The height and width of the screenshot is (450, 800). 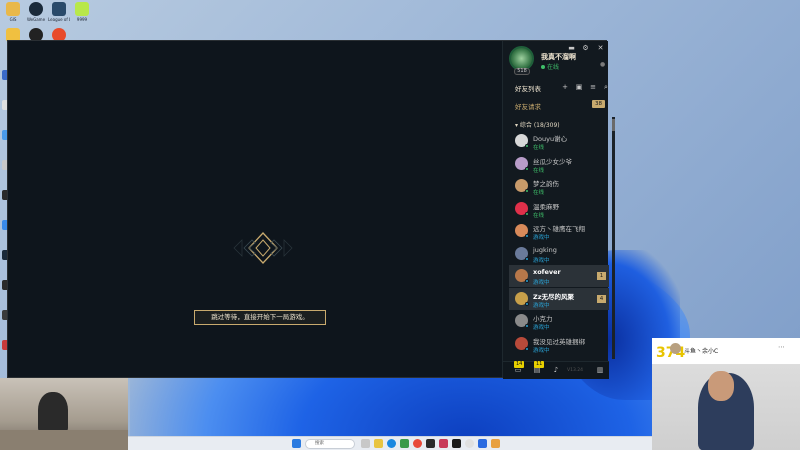 I want to click on friend-requests-row: 好友请求, so click(x=528, y=106).